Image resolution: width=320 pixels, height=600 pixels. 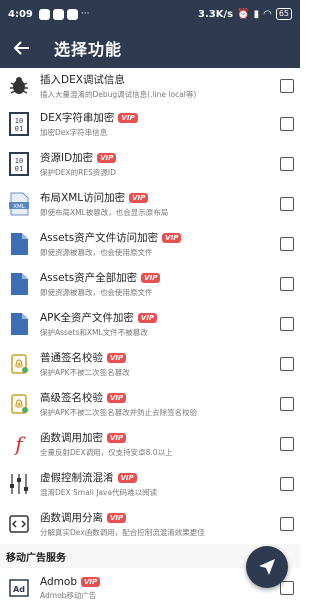 What do you see at coordinates (82, 80) in the screenshot?
I see `feature-title: 插入DEX调试信息` at bounding box center [82, 80].